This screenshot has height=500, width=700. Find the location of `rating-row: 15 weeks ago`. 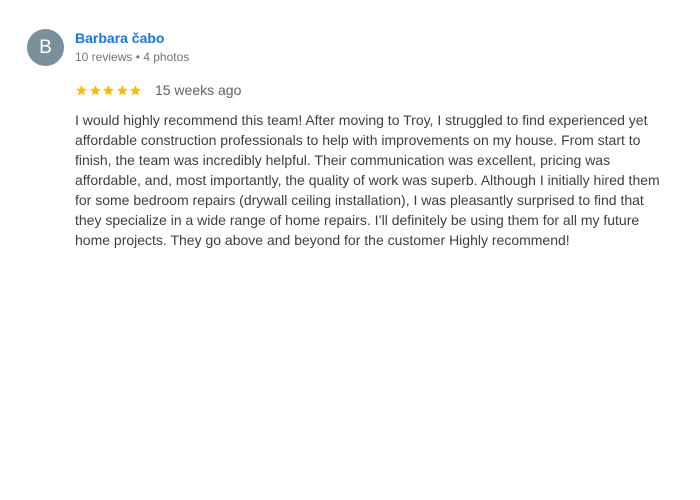

rating-row: 15 weeks ago is located at coordinates (158, 90).